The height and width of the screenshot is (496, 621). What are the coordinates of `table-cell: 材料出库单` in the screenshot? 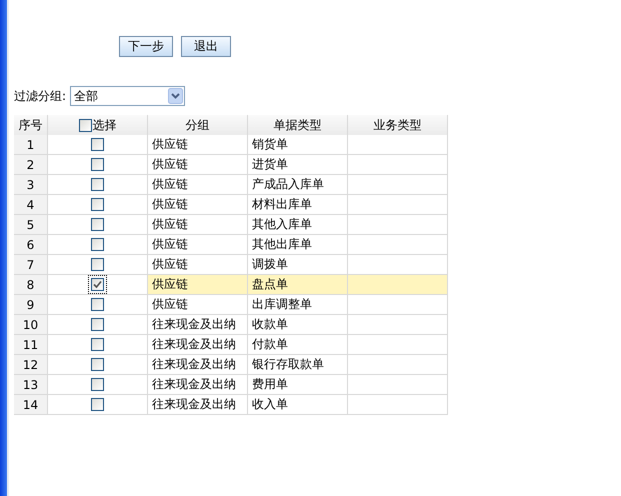 It's located at (298, 205).